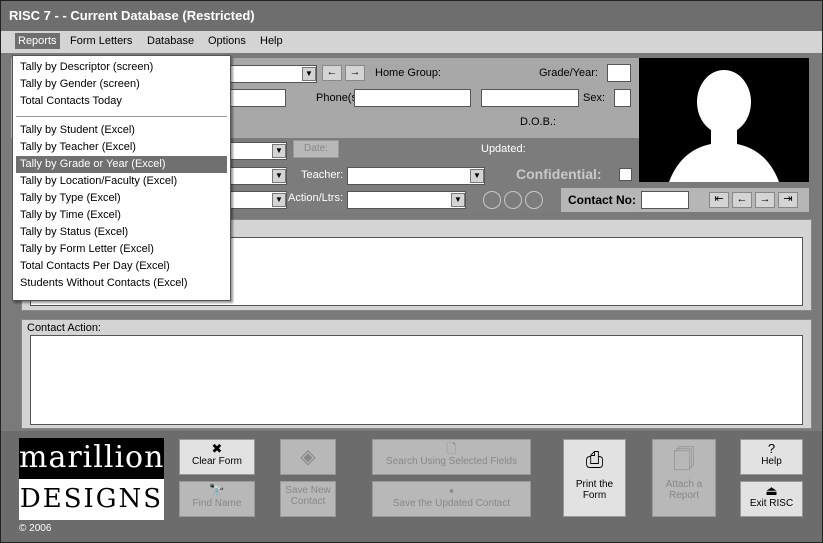  Describe the element at coordinates (216, 461) in the screenshot. I see `clear-form-label: Clear Form` at that location.